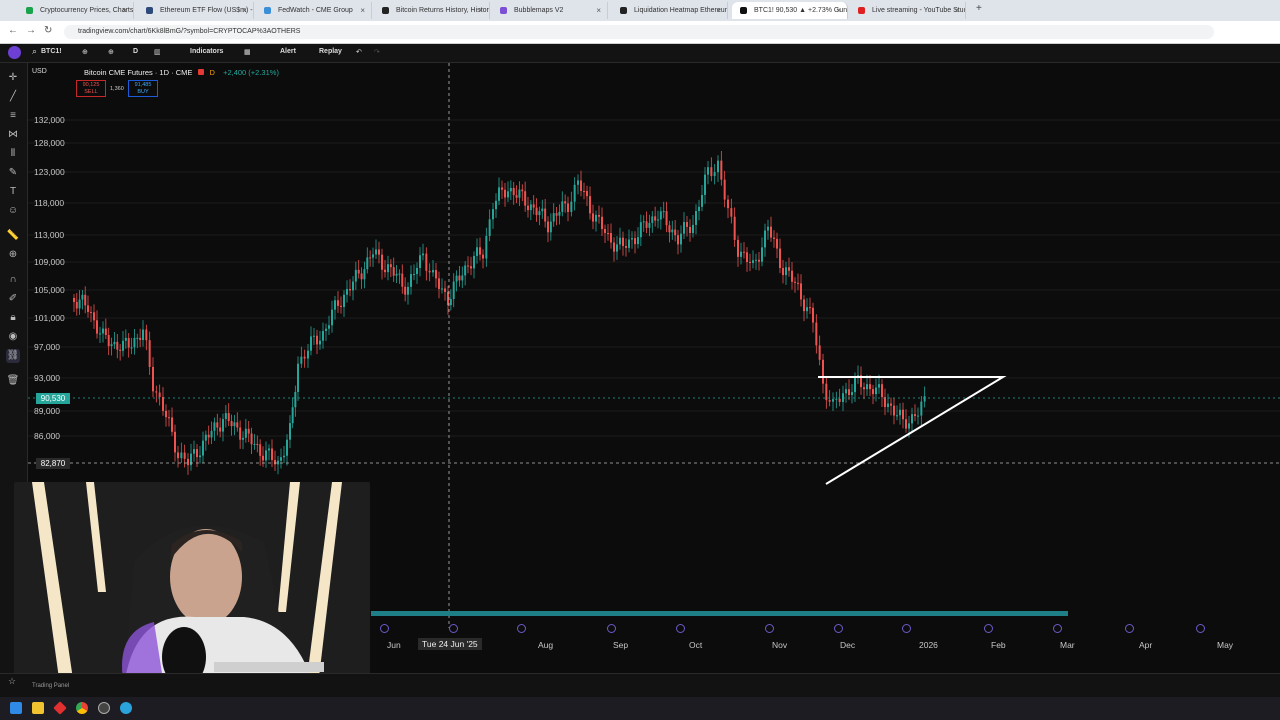 This screenshot has height=720, width=1280. What do you see at coordinates (47, 378) in the screenshot?
I see `y-tick-label: 93,000` at bounding box center [47, 378].